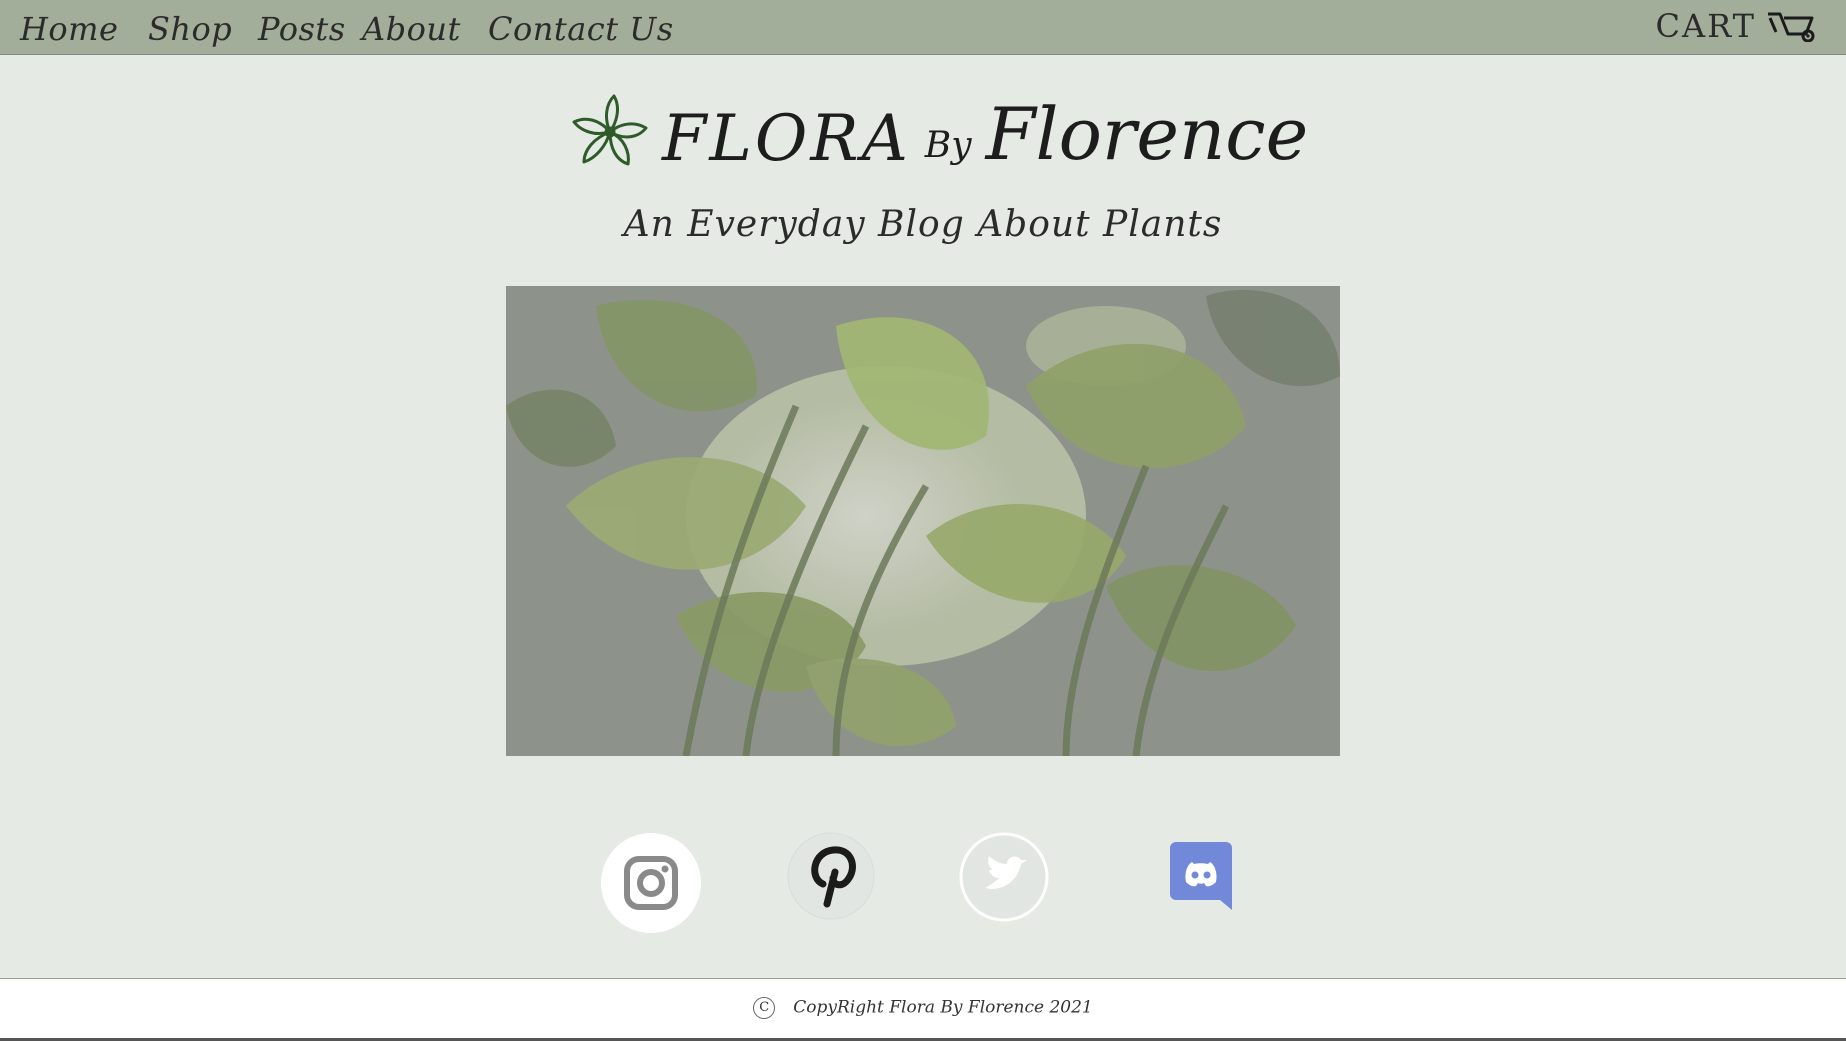 This screenshot has height=1041, width=1846. I want to click on site-logo: FLORA By Florence, so click(939, 134).